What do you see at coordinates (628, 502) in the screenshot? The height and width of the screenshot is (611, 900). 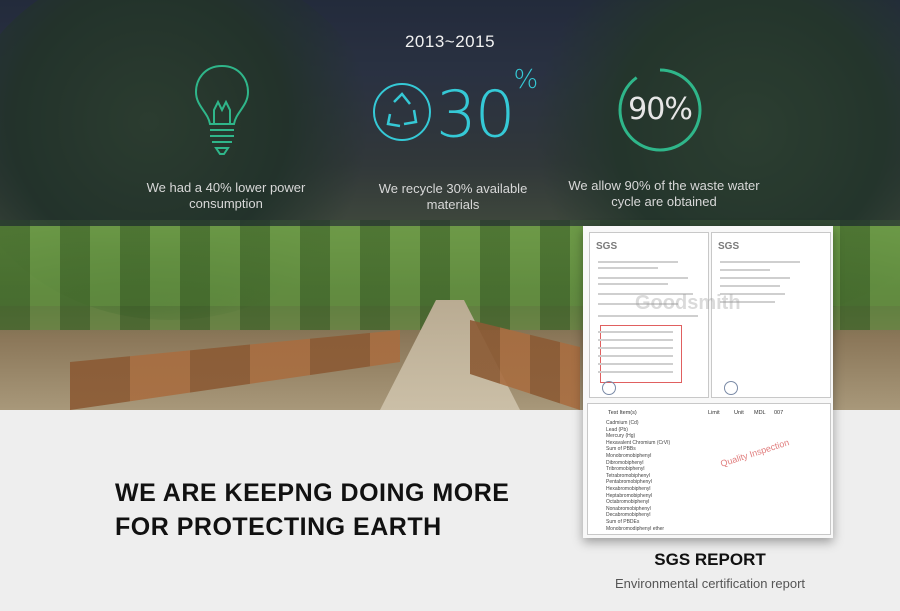 I see `table-row: Octabromobiphenyl` at bounding box center [628, 502].